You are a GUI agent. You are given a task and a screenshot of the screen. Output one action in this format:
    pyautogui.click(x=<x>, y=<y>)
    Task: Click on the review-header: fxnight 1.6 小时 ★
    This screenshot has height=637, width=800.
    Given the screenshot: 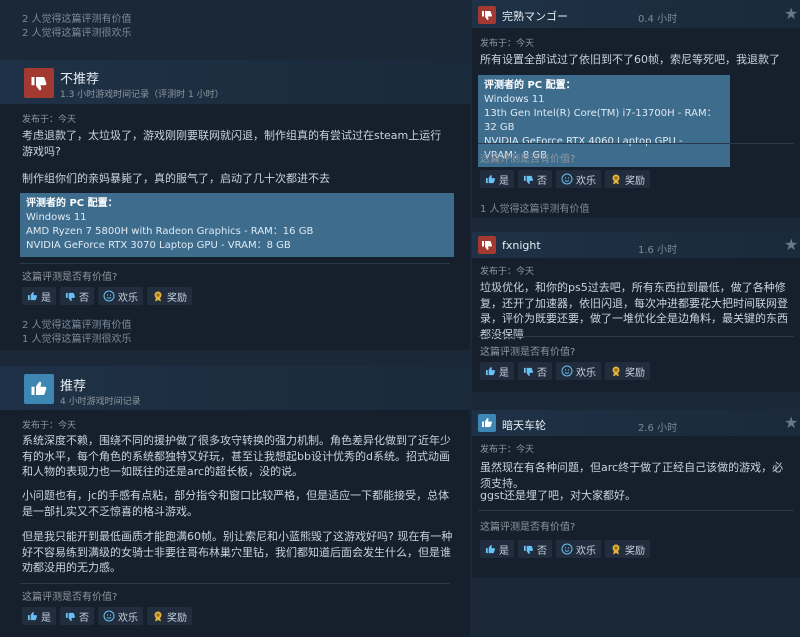 What is the action you would take?
    pyautogui.click(x=636, y=245)
    